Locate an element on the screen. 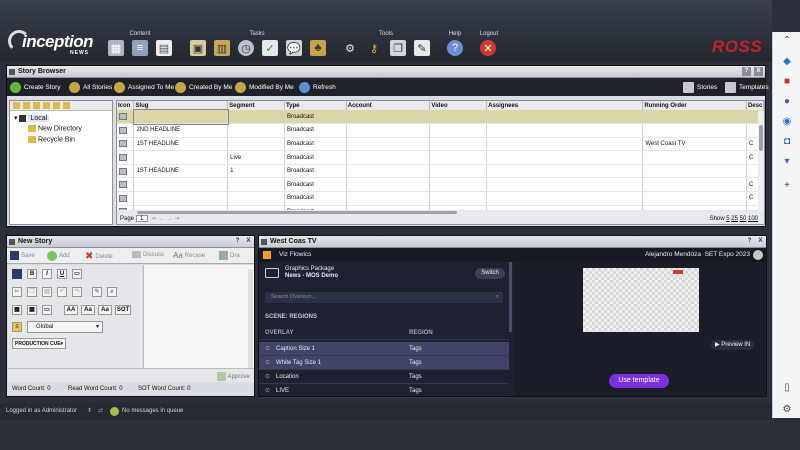 The image size is (800, 450). box-icon: ▭ is located at coordinates (47, 310).